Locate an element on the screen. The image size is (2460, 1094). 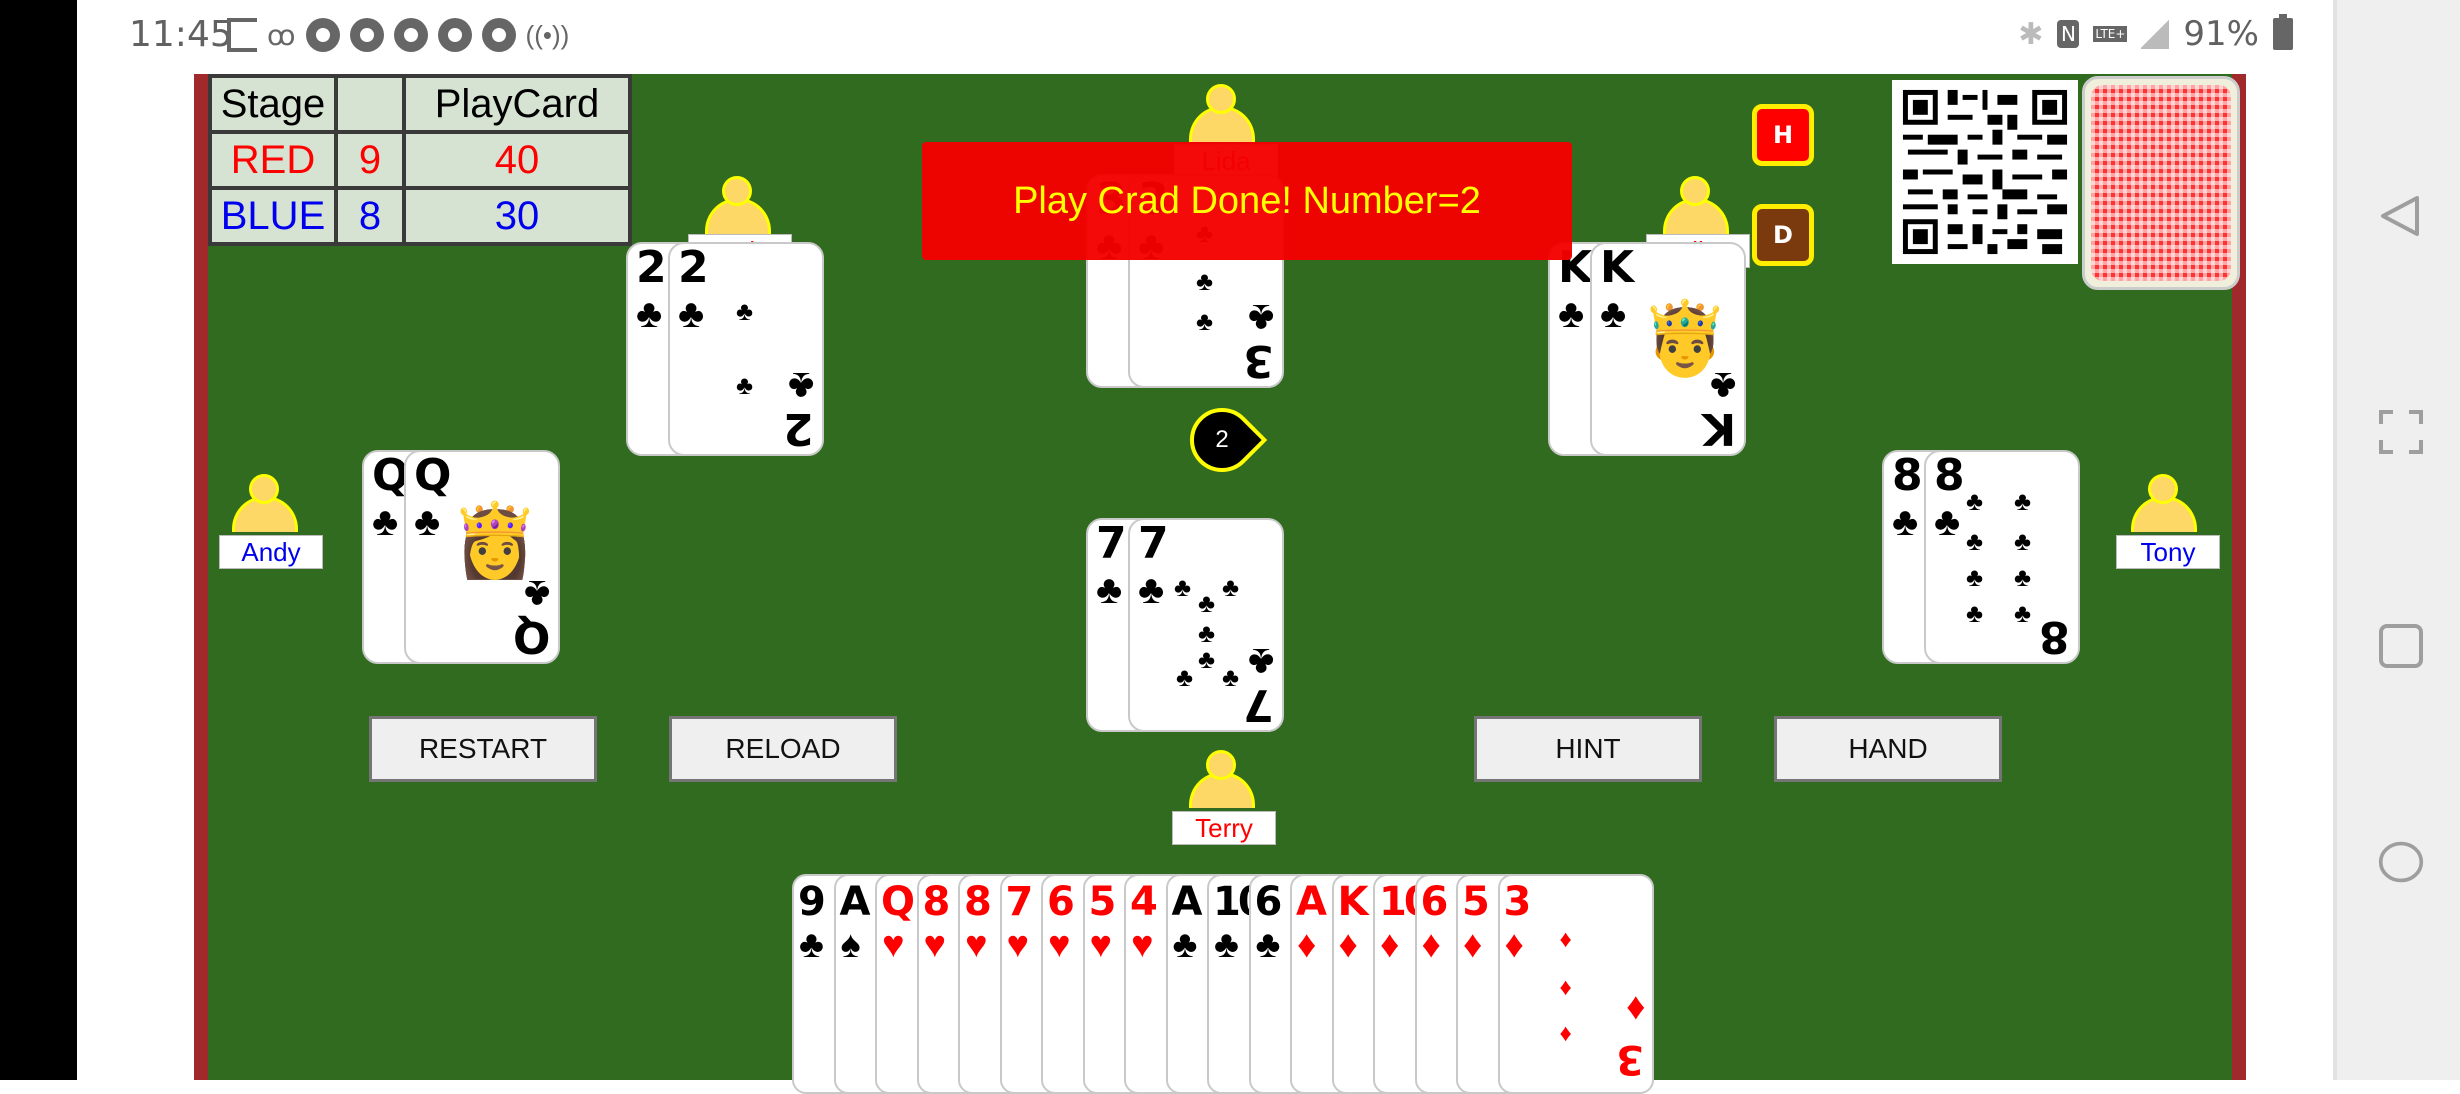
scoreboard-row-red: RED 9 40 is located at coordinates (420, 160).